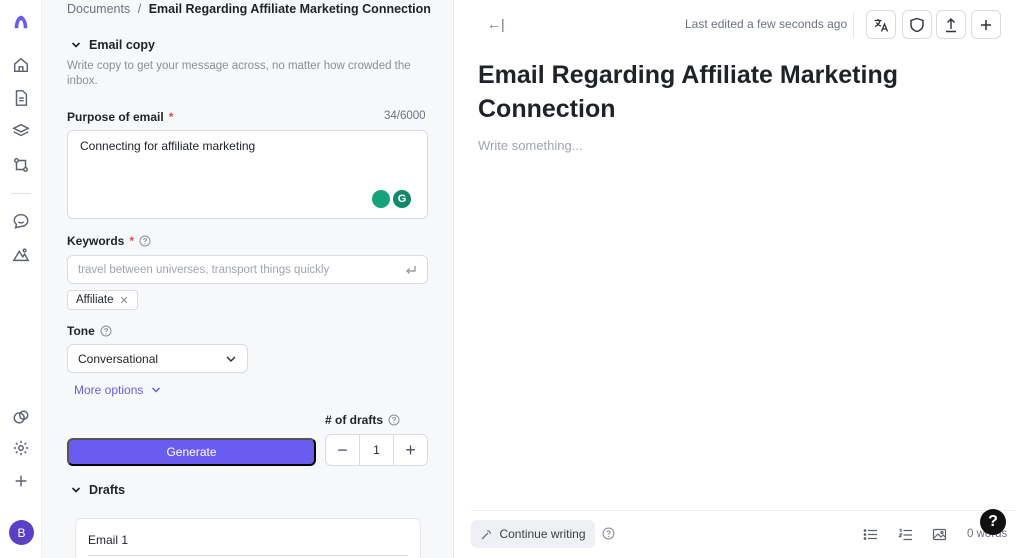 The height and width of the screenshot is (558, 1024). I want to click on drafts-count-label: # of drafts, so click(362, 420).